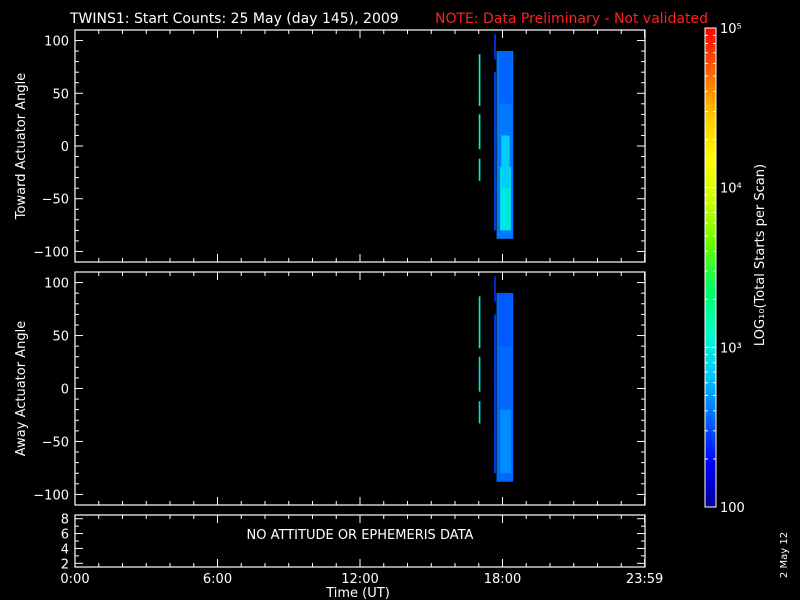 The height and width of the screenshot is (600, 800). Describe the element at coordinates (65, 564) in the screenshot. I see `y-tick-label: 2` at that location.